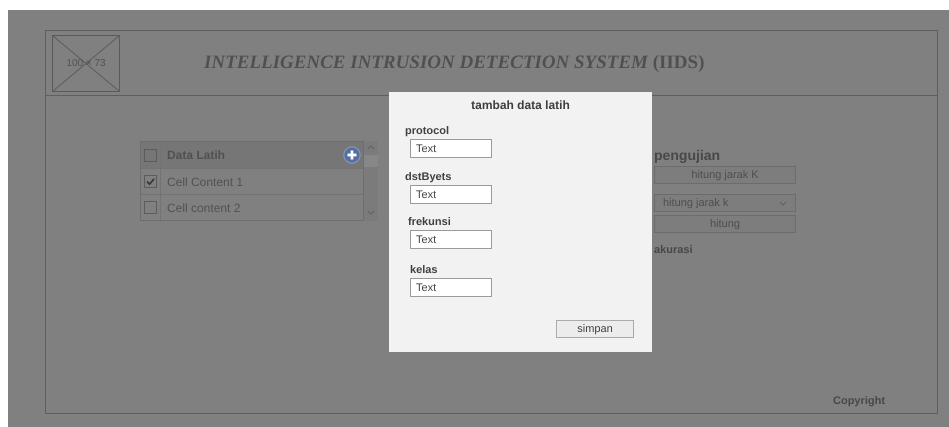  I want to click on field-label: protocol, so click(427, 131).